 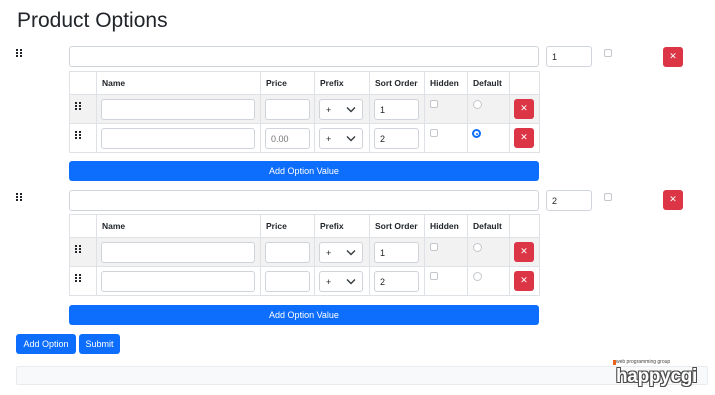 I want to click on add-option-button: Add Option, so click(x=46, y=344).